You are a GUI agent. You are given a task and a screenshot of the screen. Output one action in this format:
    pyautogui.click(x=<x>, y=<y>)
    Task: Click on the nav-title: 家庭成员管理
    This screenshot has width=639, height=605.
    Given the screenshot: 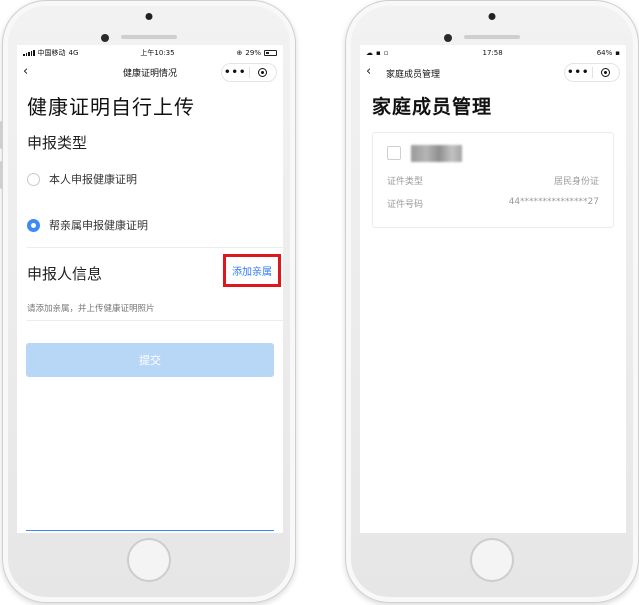 What is the action you would take?
    pyautogui.click(x=413, y=75)
    